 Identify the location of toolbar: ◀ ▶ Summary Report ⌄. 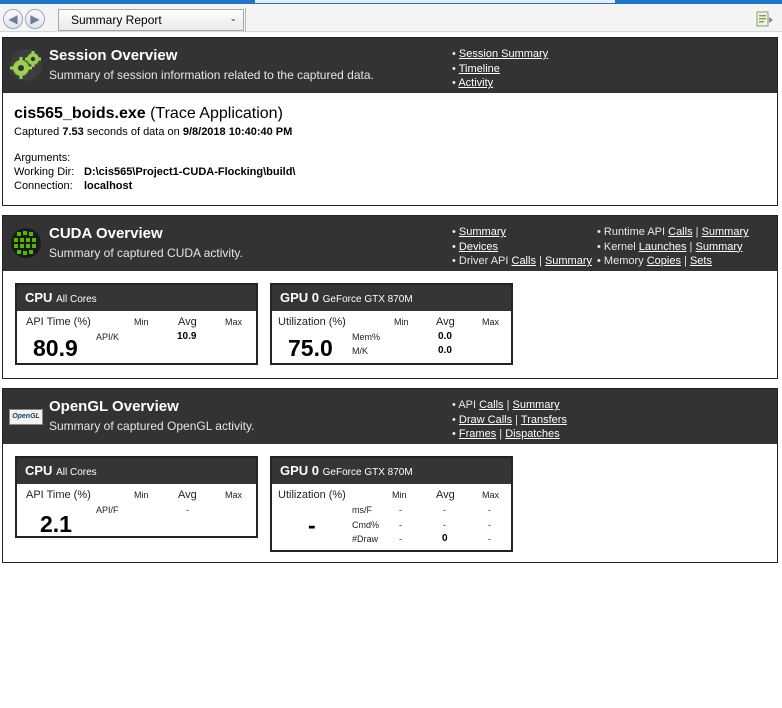
(391, 18).